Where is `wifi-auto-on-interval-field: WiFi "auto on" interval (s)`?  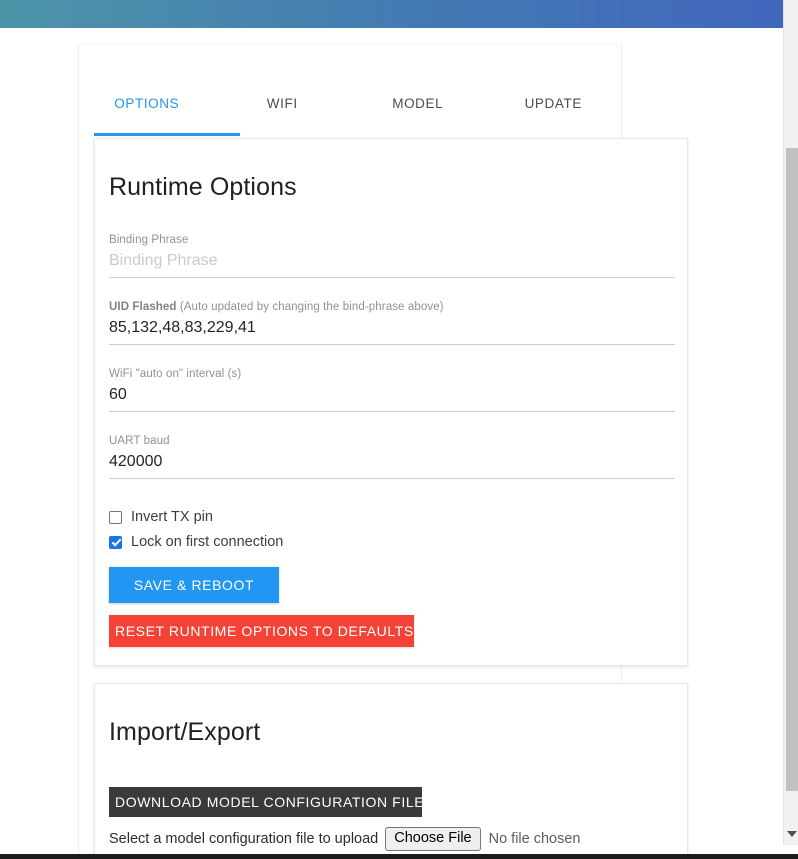 wifi-auto-on-interval-field: WiFi "auto on" interval (s) is located at coordinates (392, 390).